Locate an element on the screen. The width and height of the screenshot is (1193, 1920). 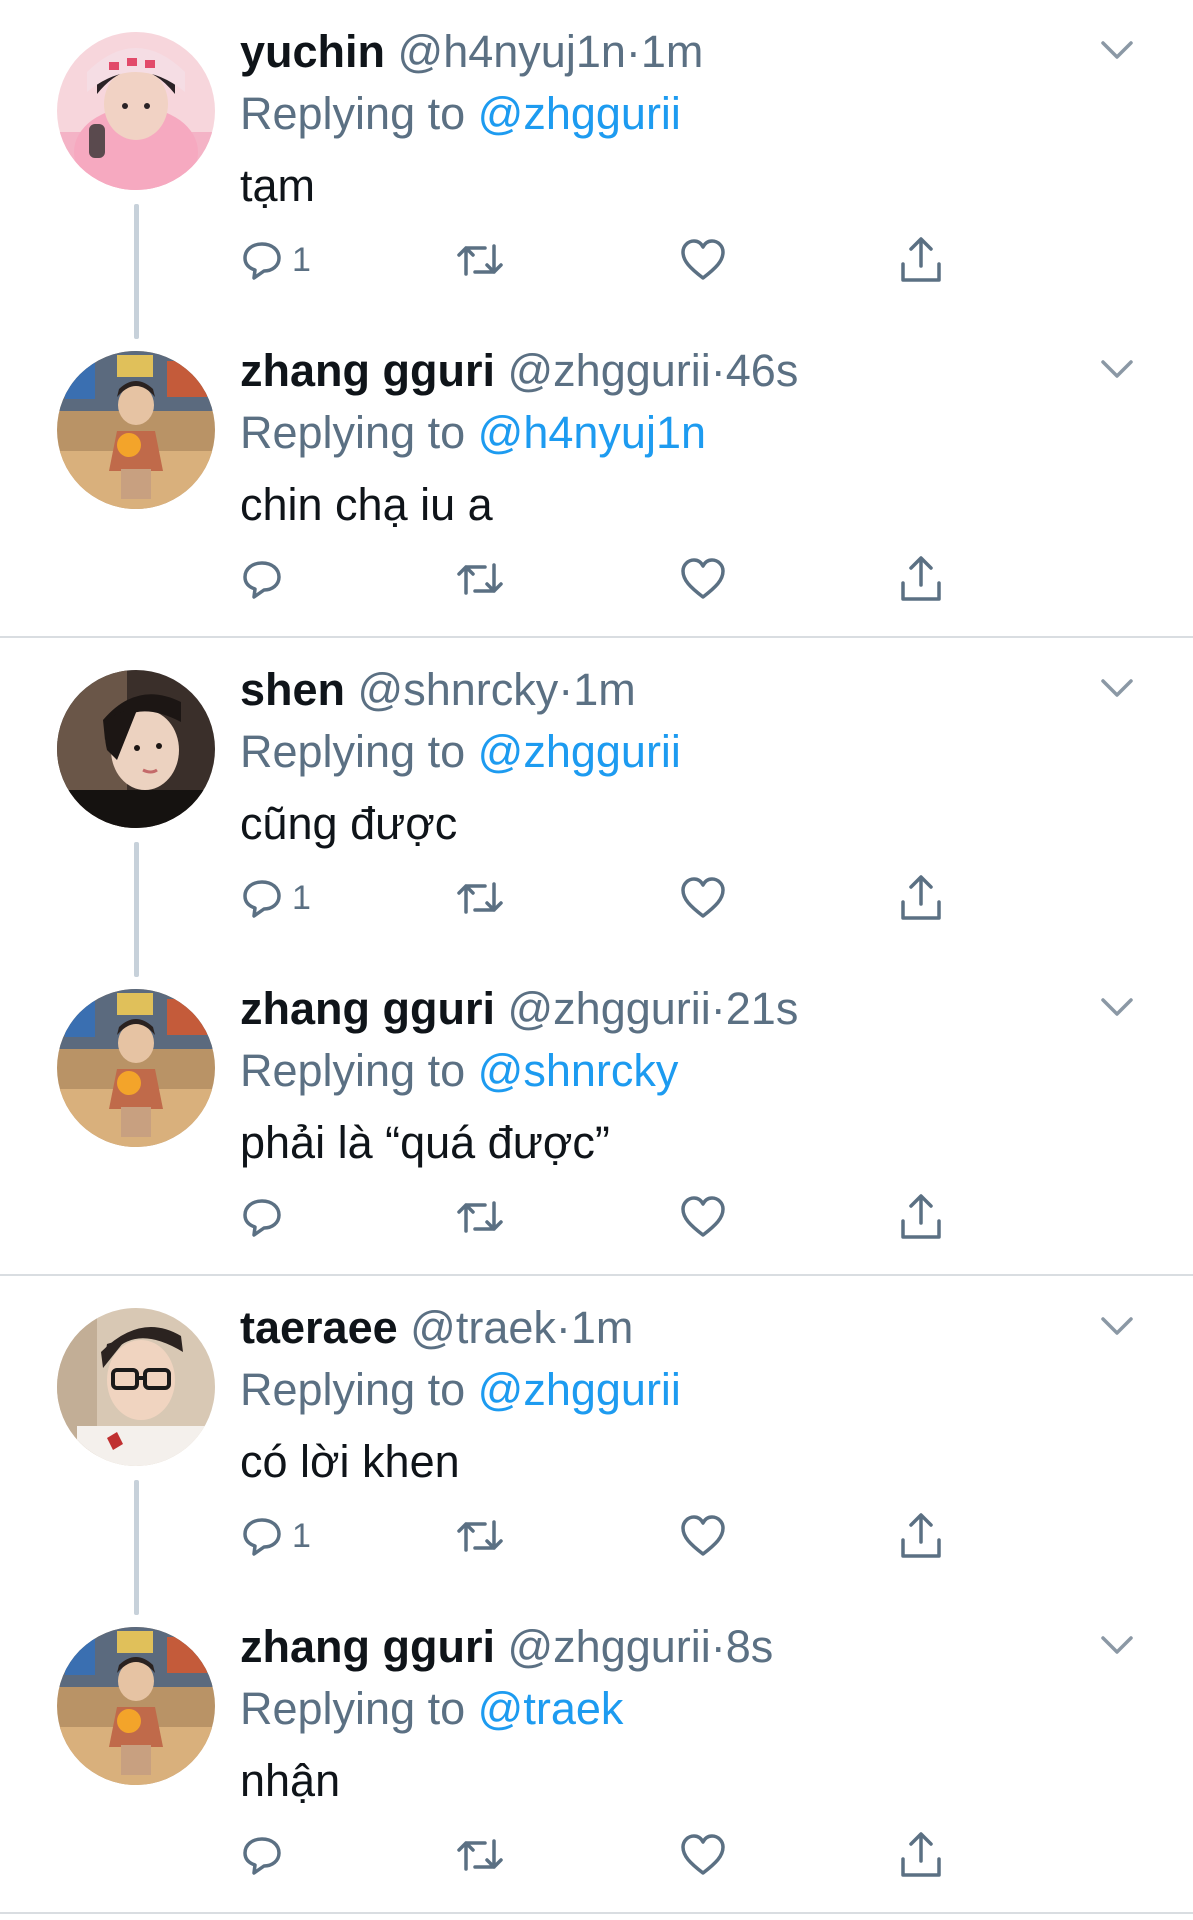
tweet-text: tạm is located at coordinates (278, 185).